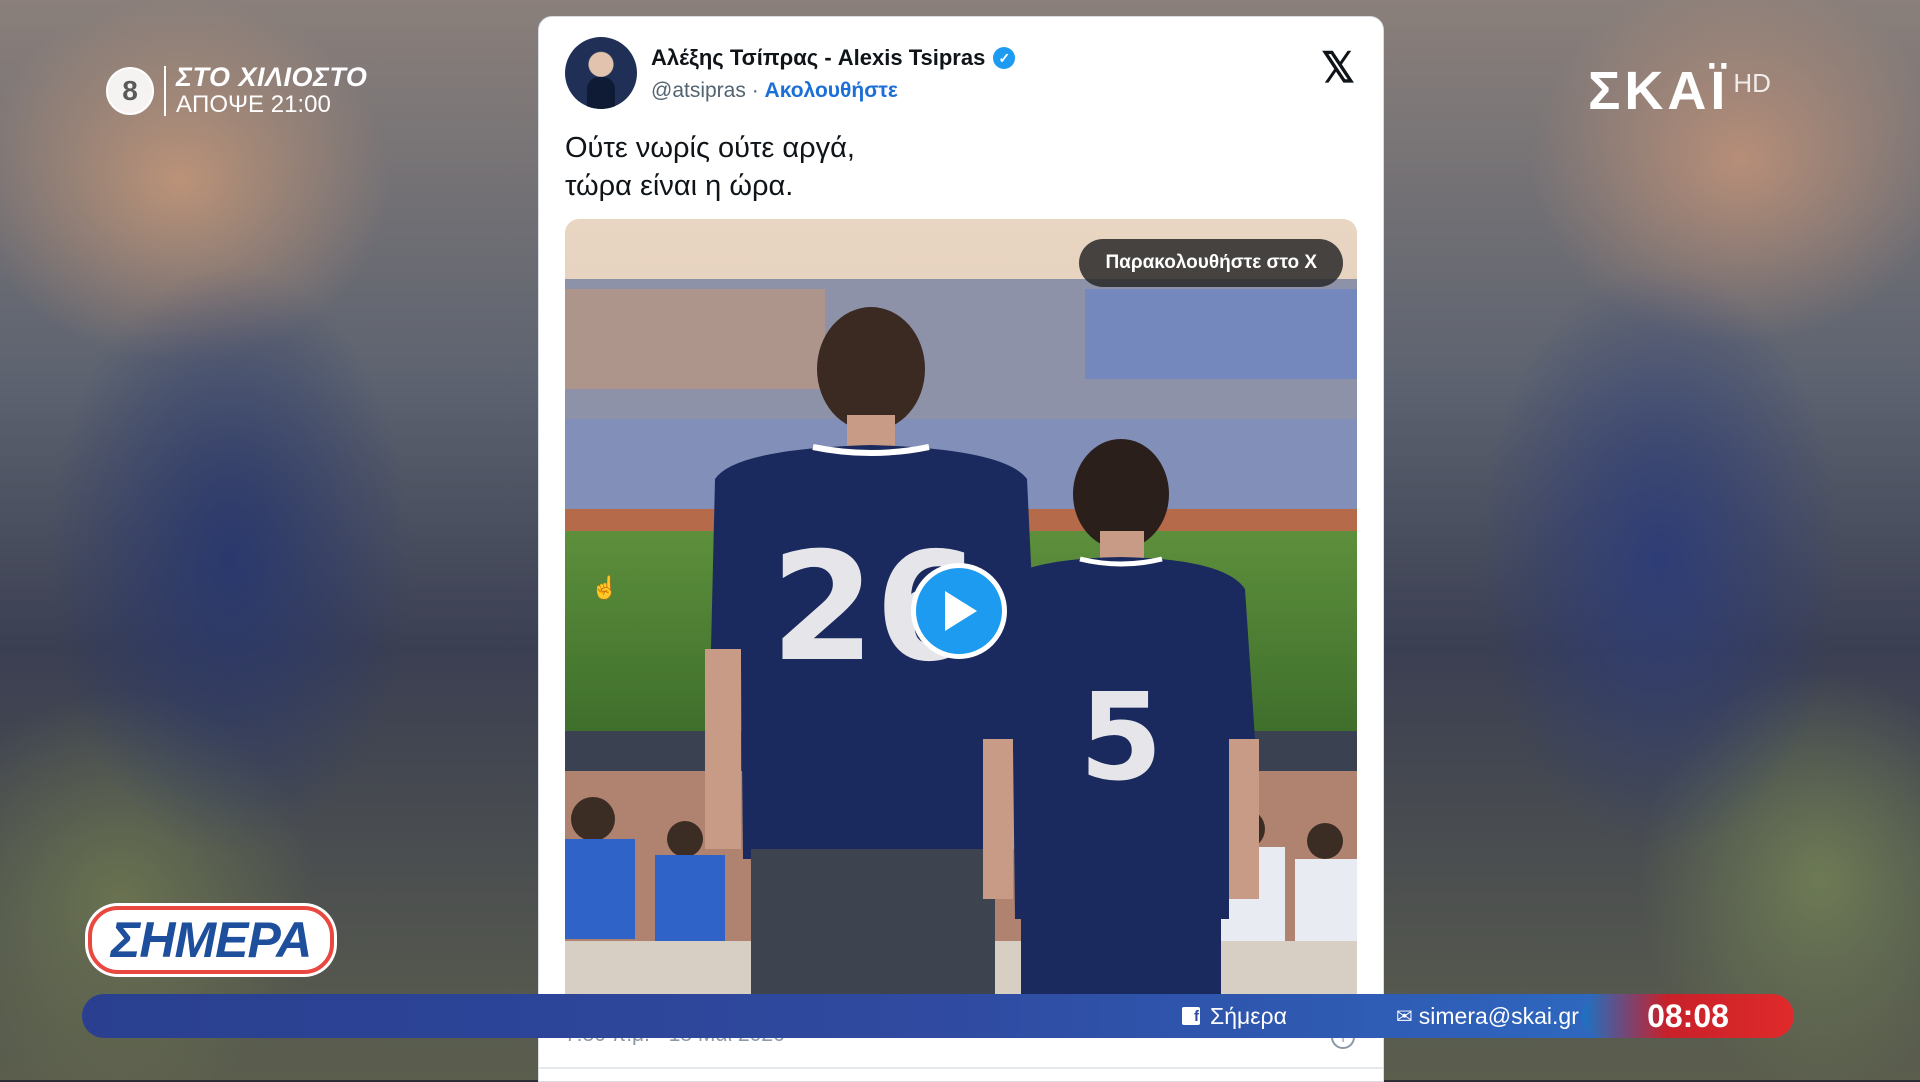  I want to click on jersey-number-5: 5, so click(1121, 738).